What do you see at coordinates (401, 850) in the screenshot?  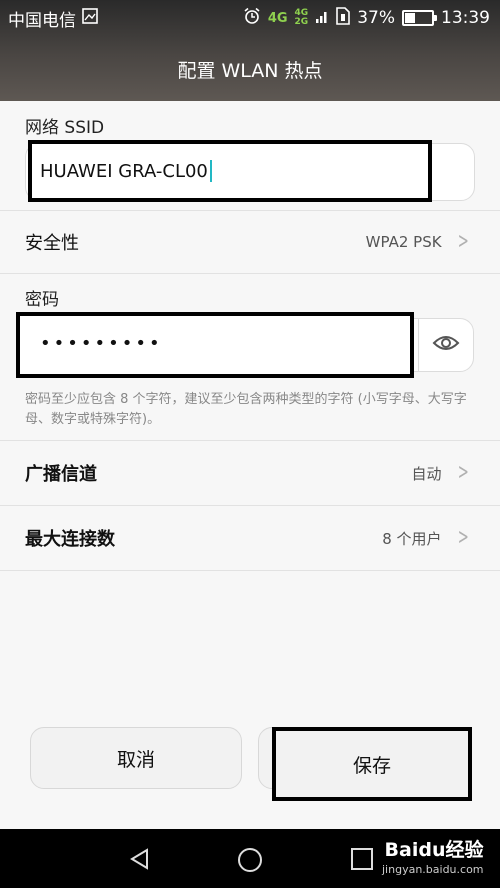 I see `watermark-bai: Bai` at bounding box center [401, 850].